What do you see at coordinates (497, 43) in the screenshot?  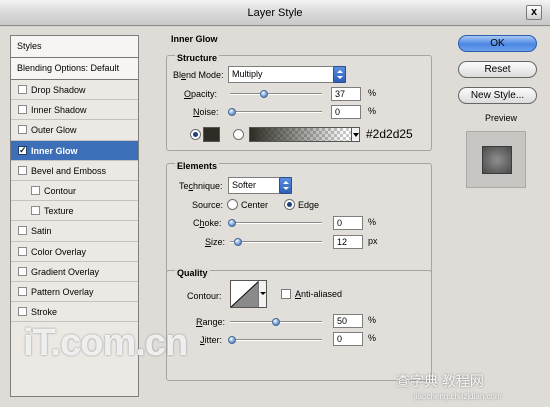 I see `ok-button: OK` at bounding box center [497, 43].